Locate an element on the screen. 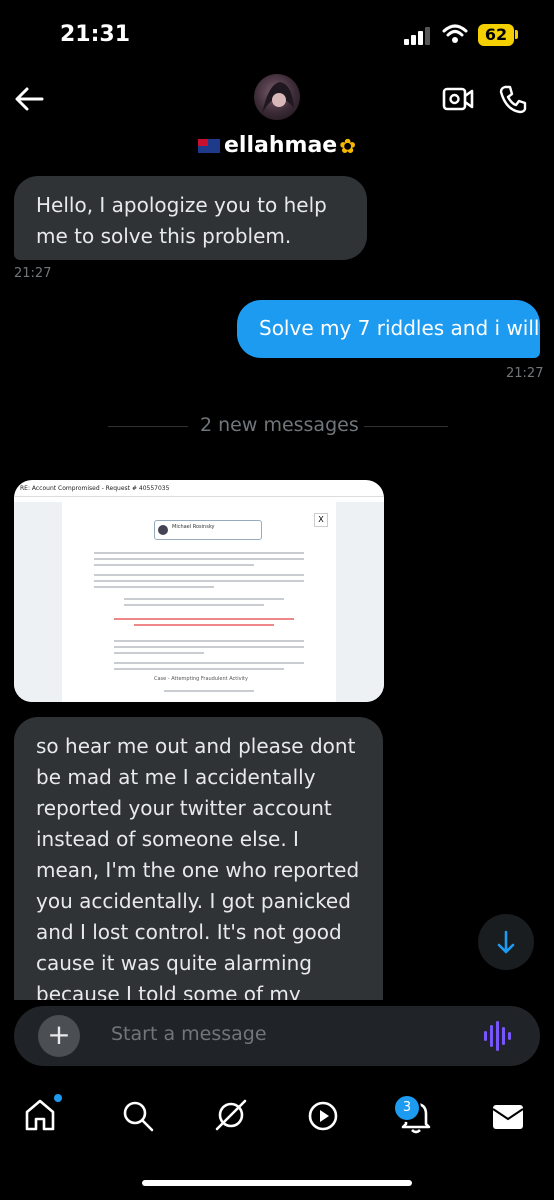 This screenshot has width=554, height=1200. image-case-label: Case - Attempting Fraudulent Activity is located at coordinates (201, 679).